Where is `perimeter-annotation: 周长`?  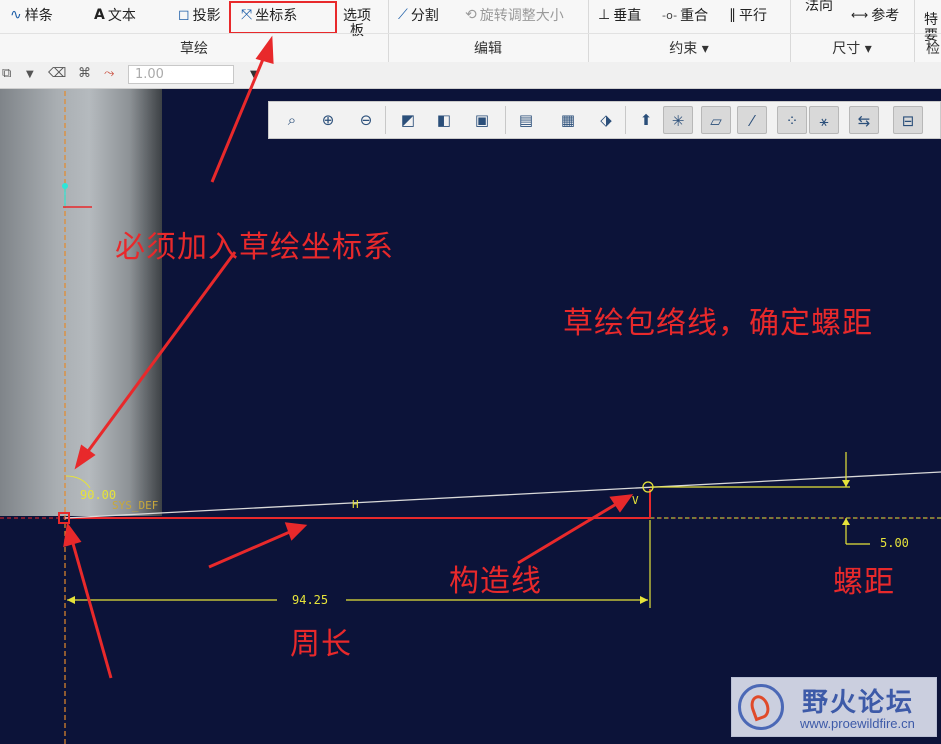 perimeter-annotation: 周长 is located at coordinates (321, 644).